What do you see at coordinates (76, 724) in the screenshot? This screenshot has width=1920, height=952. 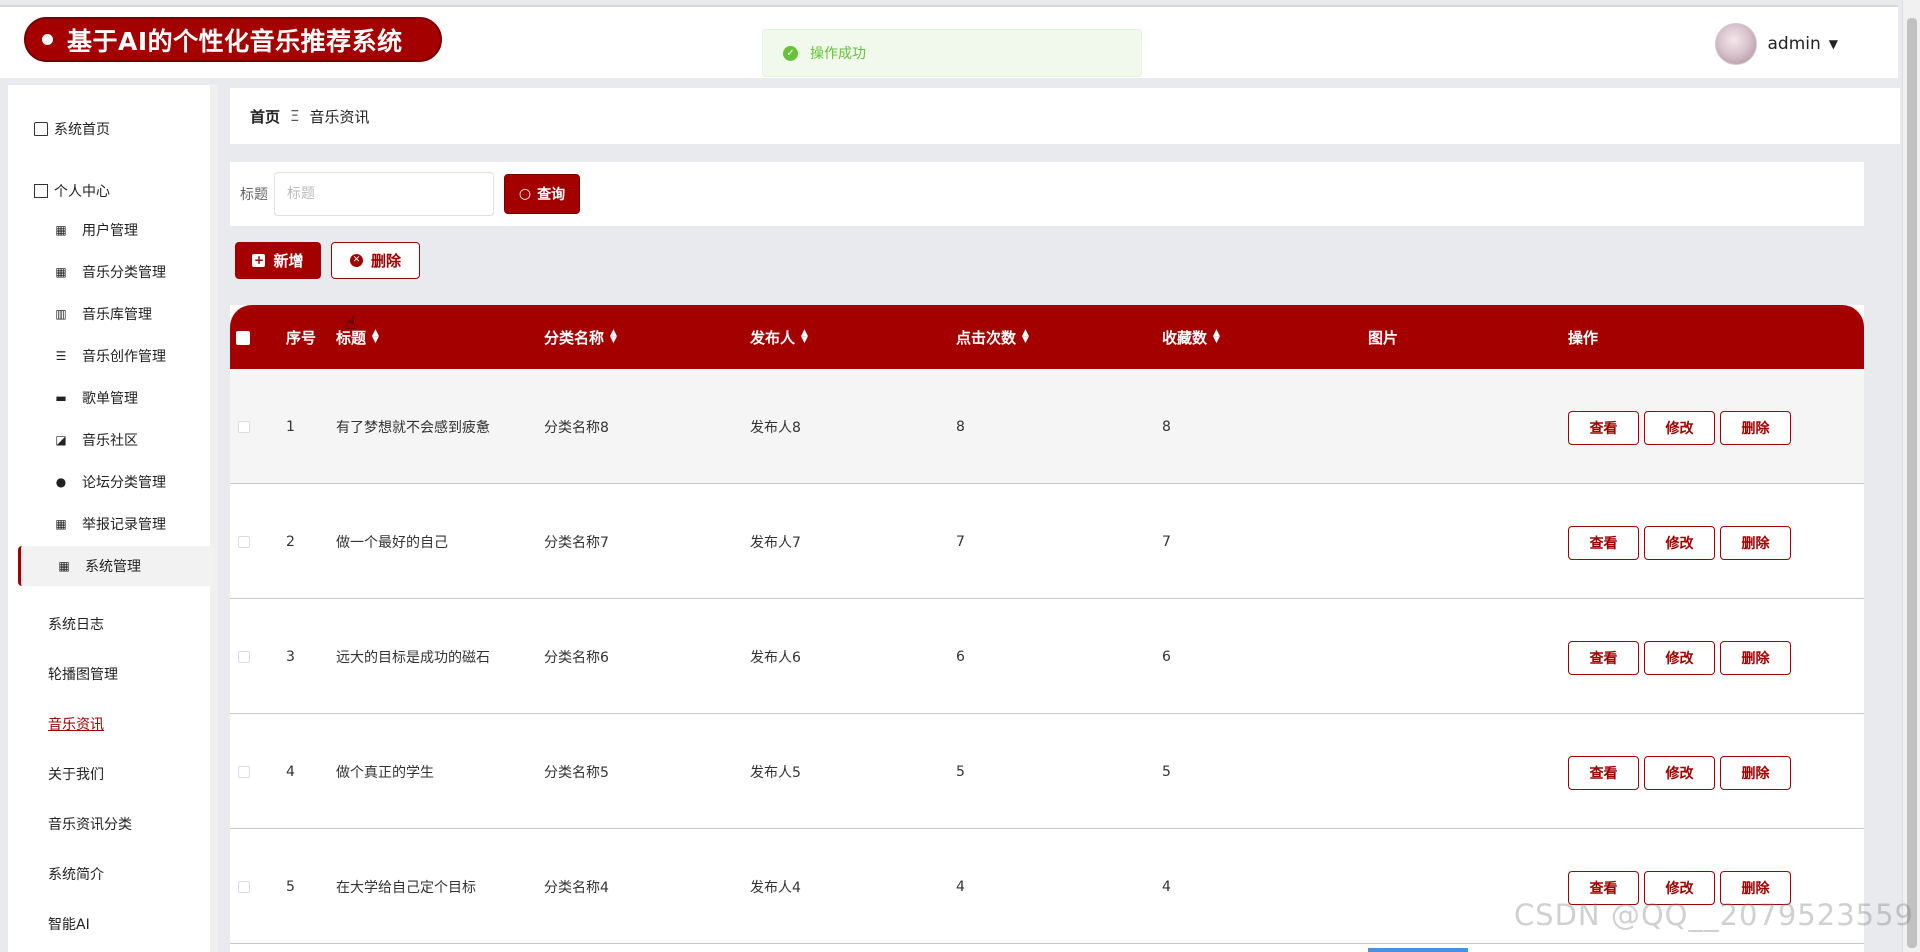 I see `sidebar-subitem-music-news: 音乐资讯` at bounding box center [76, 724].